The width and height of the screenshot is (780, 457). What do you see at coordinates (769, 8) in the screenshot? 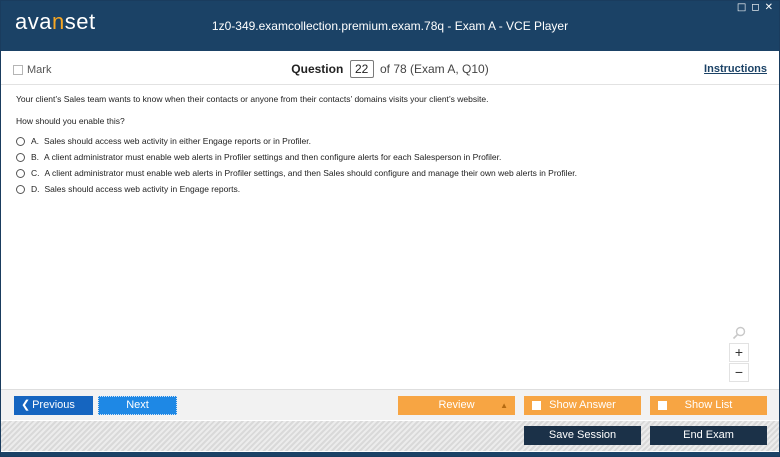
I see `close-icon: ✕` at bounding box center [769, 8].